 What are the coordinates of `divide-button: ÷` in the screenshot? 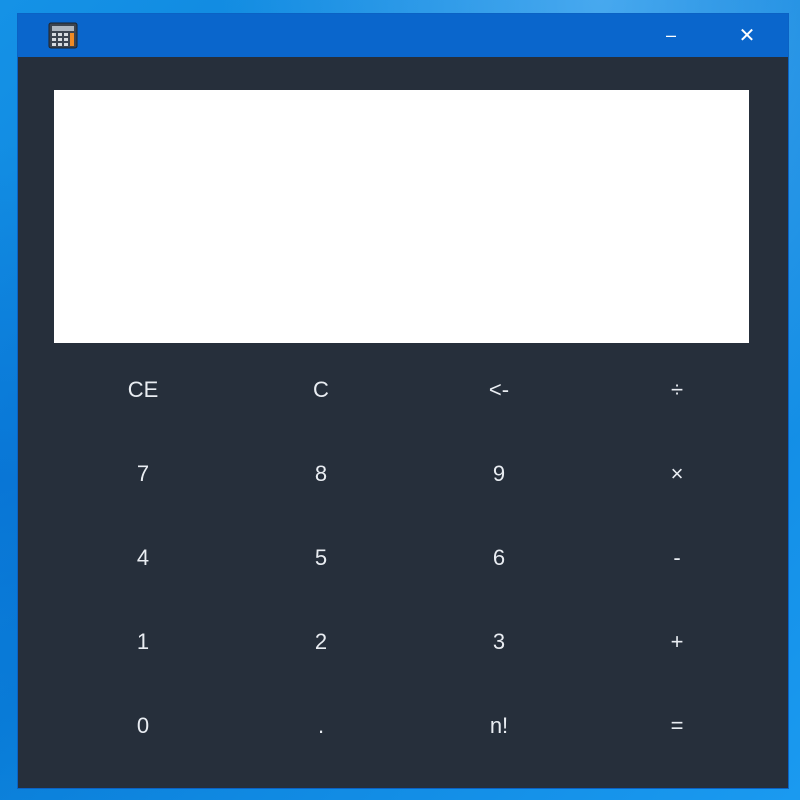 It's located at (677, 390).